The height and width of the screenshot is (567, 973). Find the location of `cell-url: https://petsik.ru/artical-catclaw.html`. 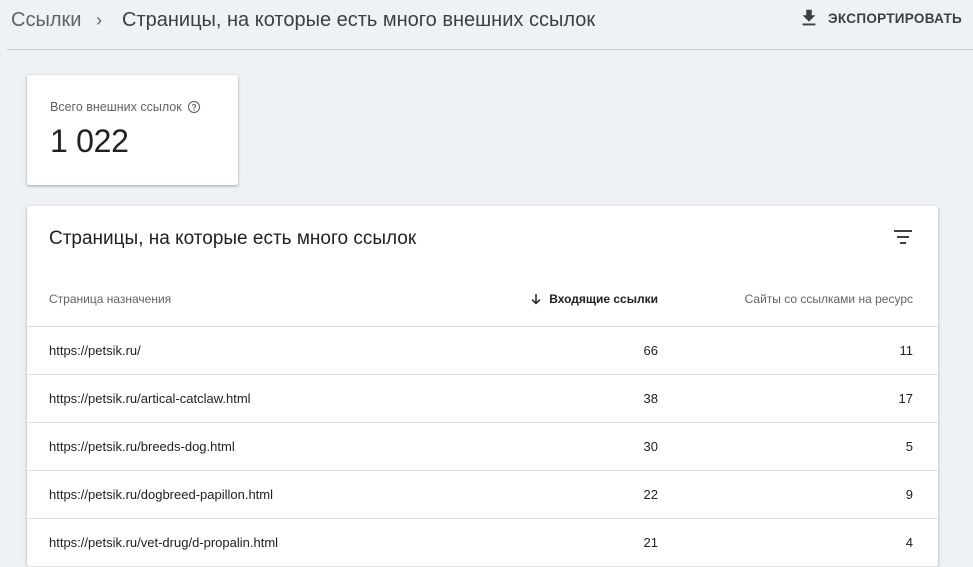

cell-url: https://petsik.ru/artical-catclaw.html is located at coordinates (150, 398).